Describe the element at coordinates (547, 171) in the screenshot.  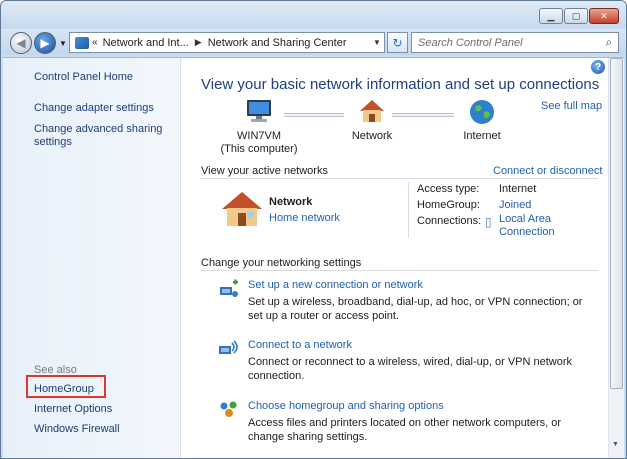
I see `connect-disconnect-link: Connect or disconnect` at that location.